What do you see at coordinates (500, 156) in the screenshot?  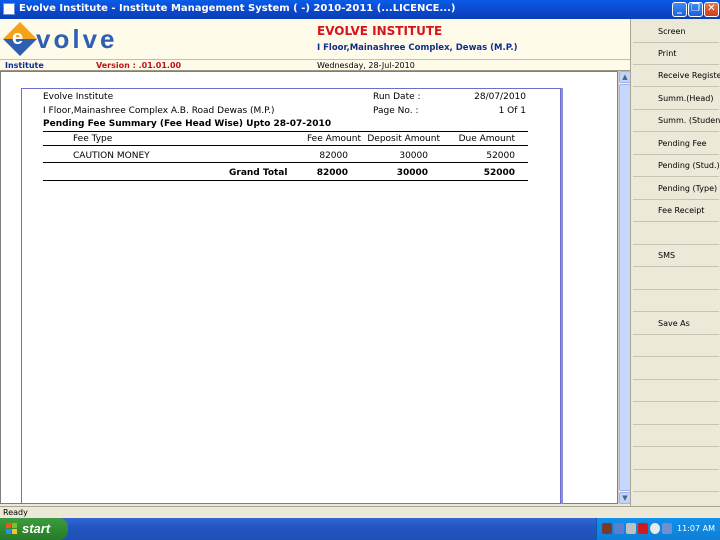 I see `row-due-amount: 52000` at bounding box center [500, 156].